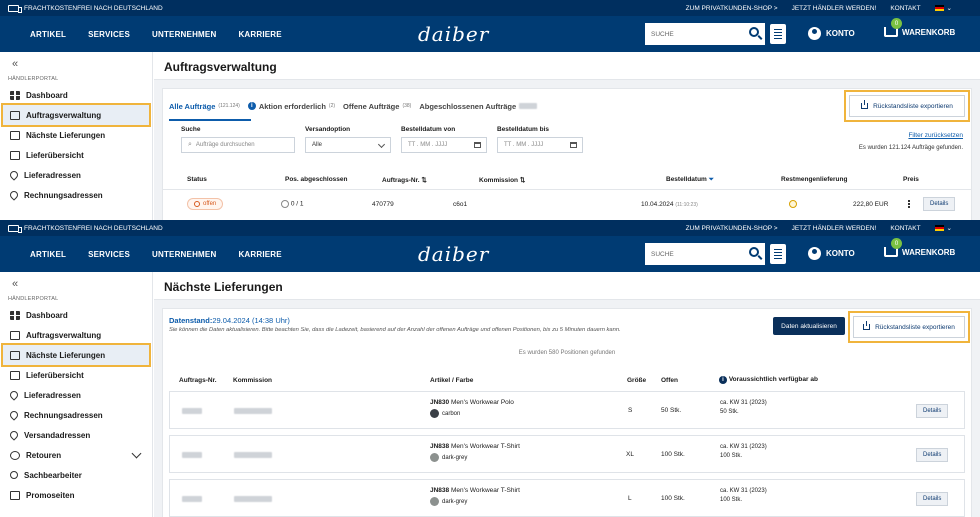  I want to click on sidebar-item-promoseiten: Promoseiten, so click(76, 495).